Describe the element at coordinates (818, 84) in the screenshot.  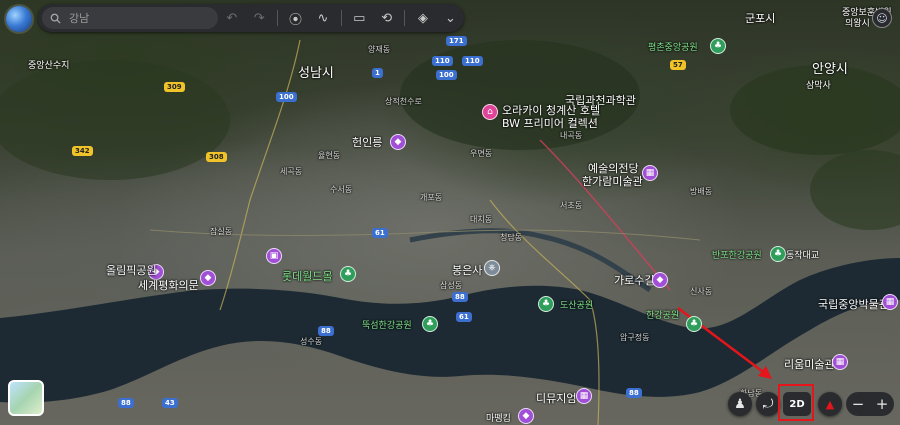
I see `place-label: 삼막사` at that location.